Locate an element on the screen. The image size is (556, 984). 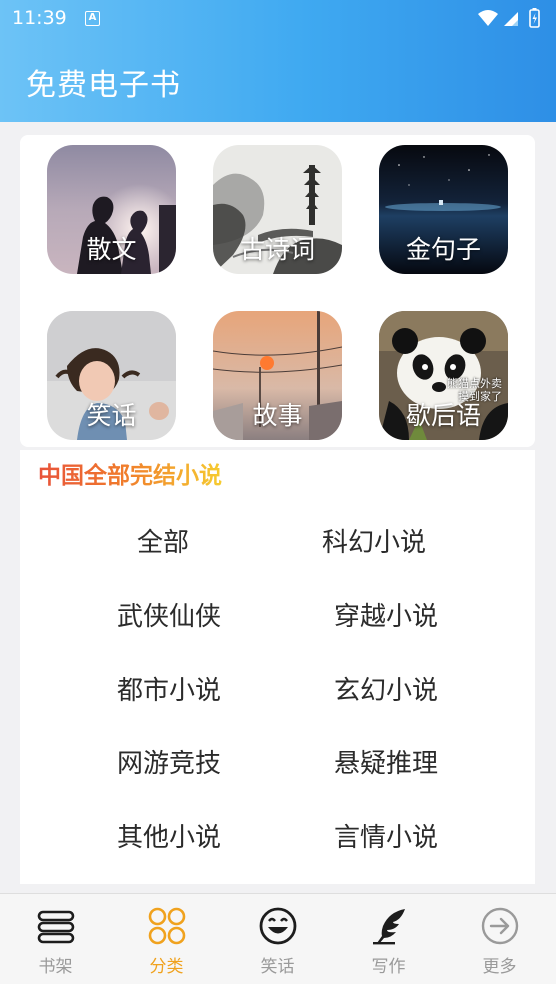
tab-label: 分类 is located at coordinates (166, 967).